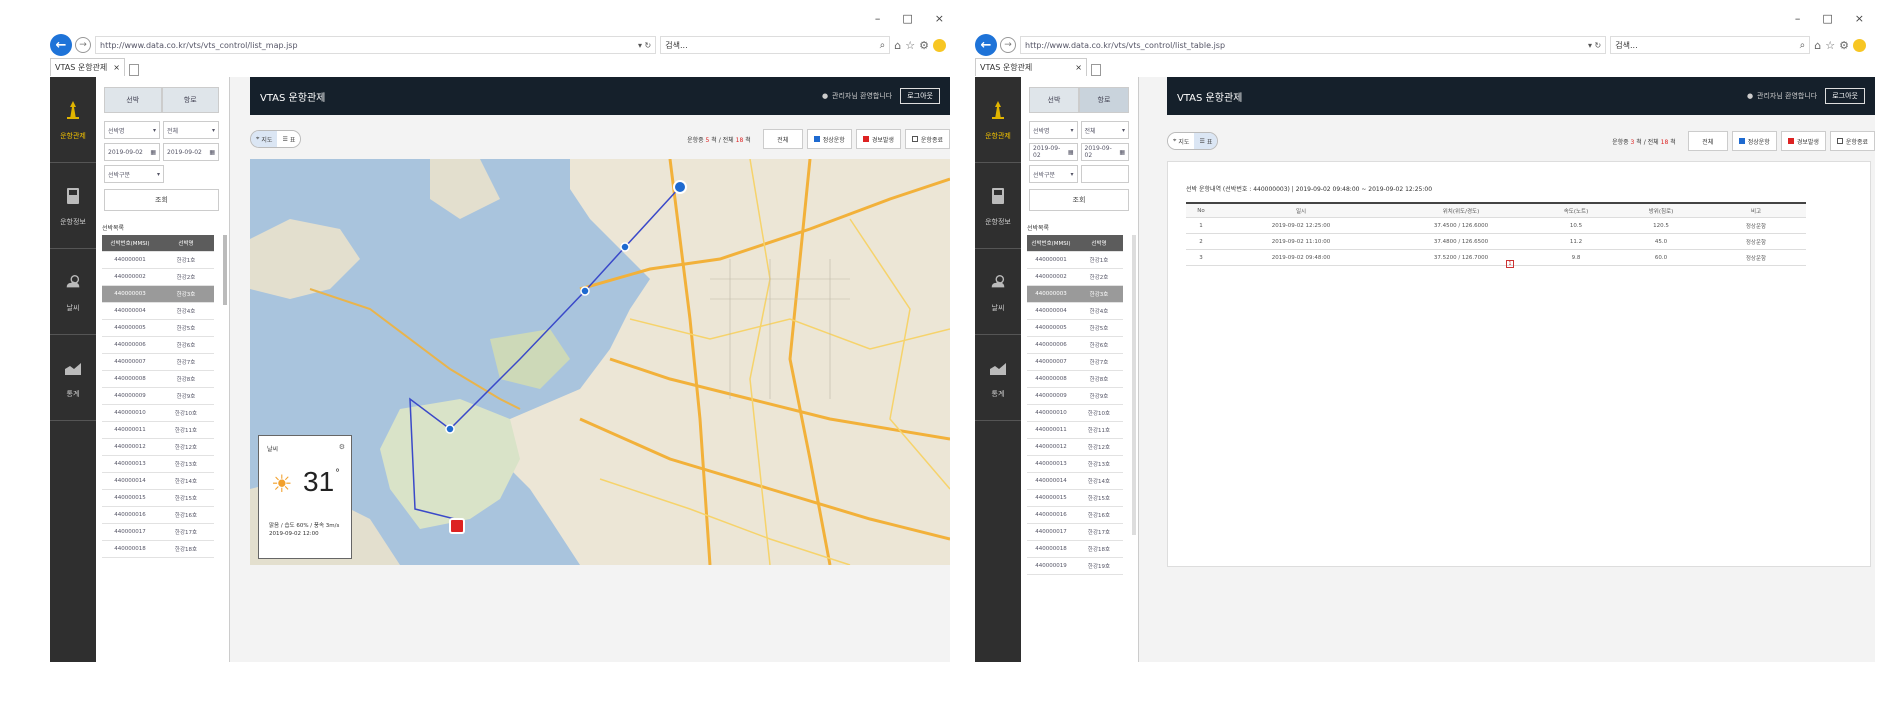  What do you see at coordinates (158, 464) in the screenshot?
I see `table-row: 440000013 한강13호` at bounding box center [158, 464].